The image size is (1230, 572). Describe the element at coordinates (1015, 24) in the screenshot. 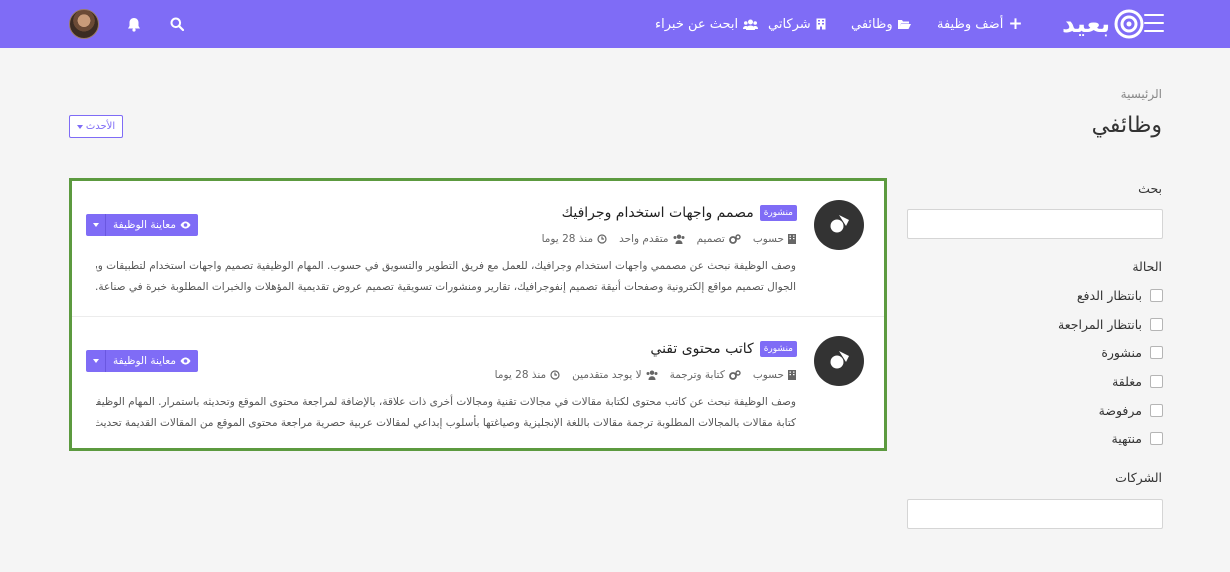

I see `plus-icon: +` at that location.